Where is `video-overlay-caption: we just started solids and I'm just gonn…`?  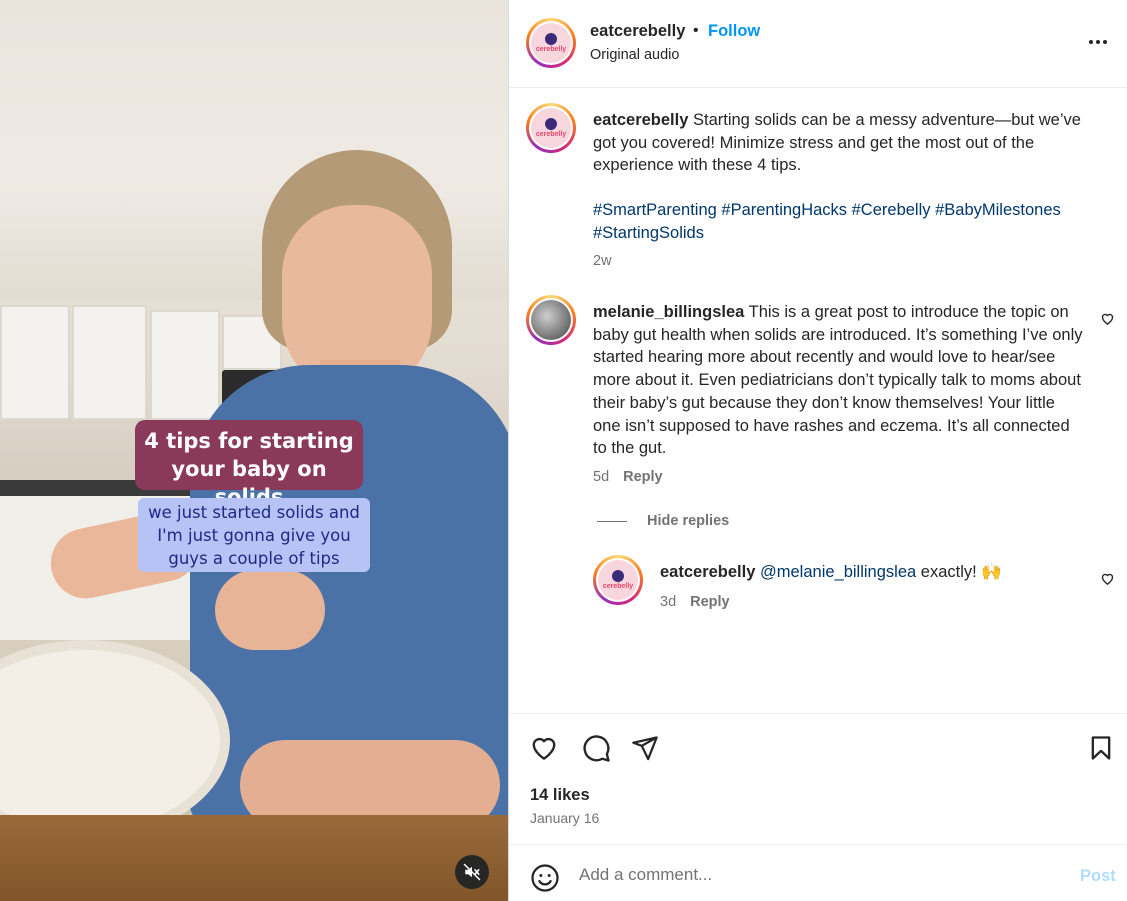 video-overlay-caption: we just started solids and I'm just gonn… is located at coordinates (254, 535).